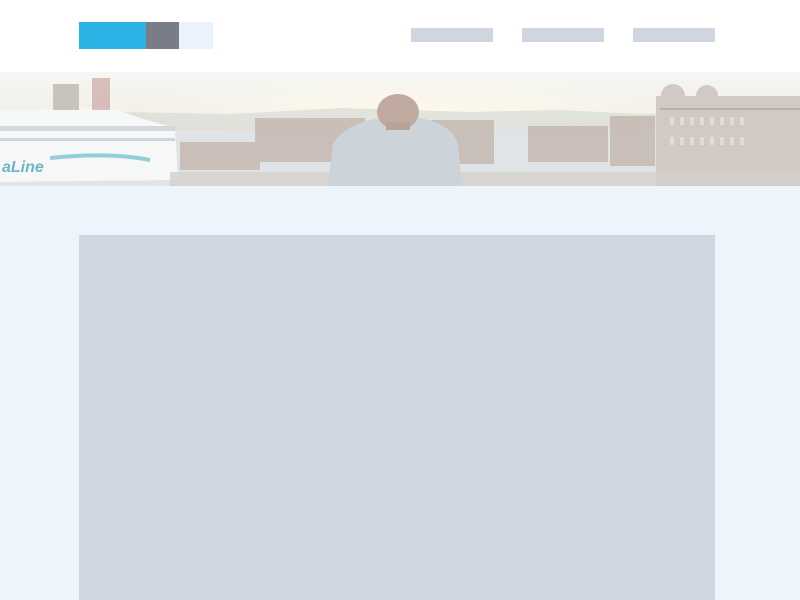 The image size is (800, 600). Describe the element at coordinates (452, 35) in the screenshot. I see `nav-item-1-placeholder` at that location.